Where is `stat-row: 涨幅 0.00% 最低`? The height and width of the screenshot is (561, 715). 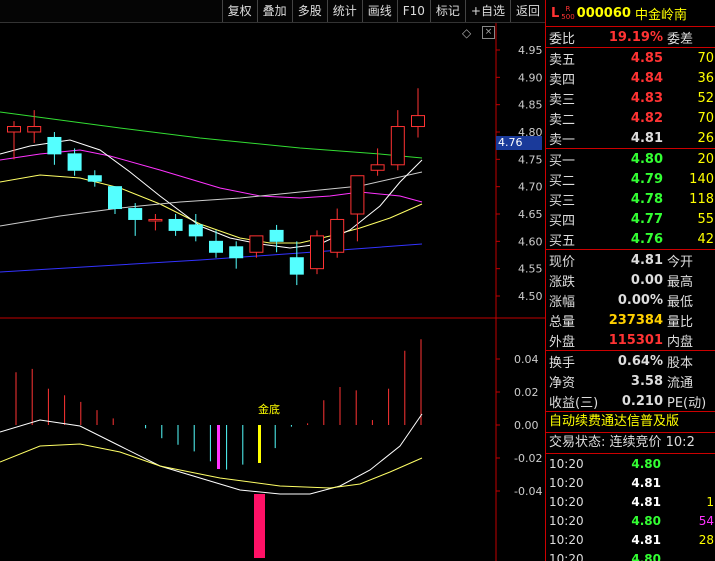
stat-row: 涨幅 0.00% 最低 is located at coordinates (630, 300).